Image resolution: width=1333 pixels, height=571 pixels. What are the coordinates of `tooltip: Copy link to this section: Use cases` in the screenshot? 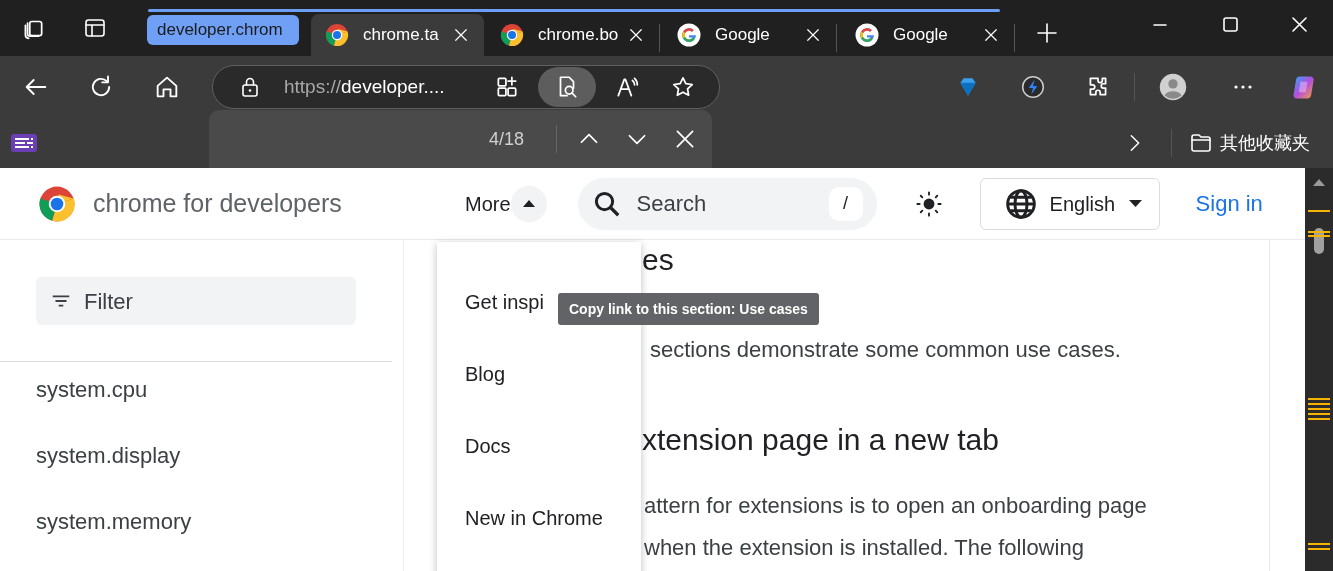 It's located at (688, 309).